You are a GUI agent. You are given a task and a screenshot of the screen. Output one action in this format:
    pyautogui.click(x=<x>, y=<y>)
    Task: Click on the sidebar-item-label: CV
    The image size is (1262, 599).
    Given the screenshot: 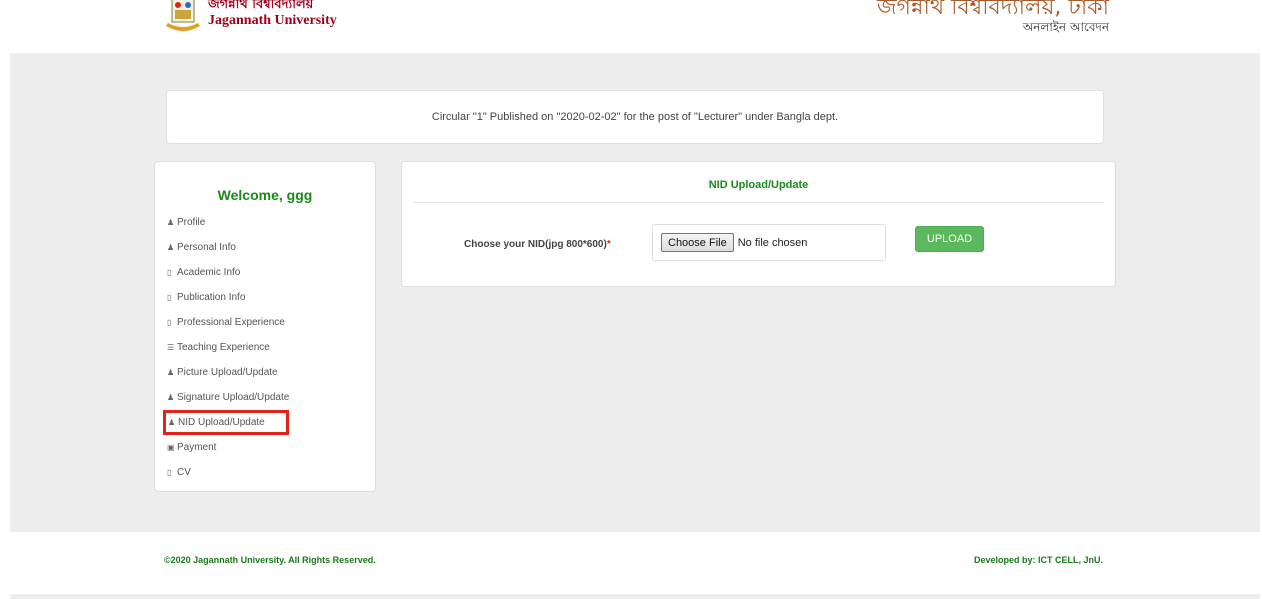 What is the action you would take?
    pyautogui.click(x=184, y=472)
    